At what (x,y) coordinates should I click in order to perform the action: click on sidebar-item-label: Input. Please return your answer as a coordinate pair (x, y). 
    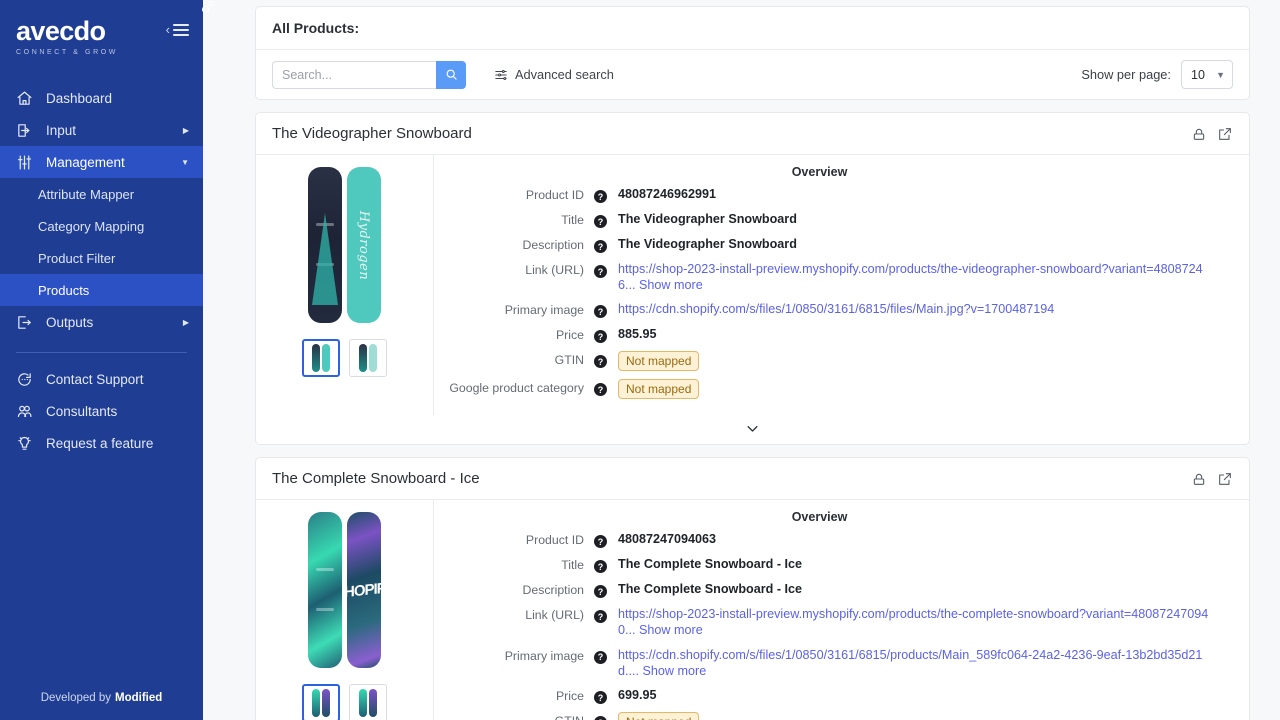
    Looking at the image, I should click on (61, 130).